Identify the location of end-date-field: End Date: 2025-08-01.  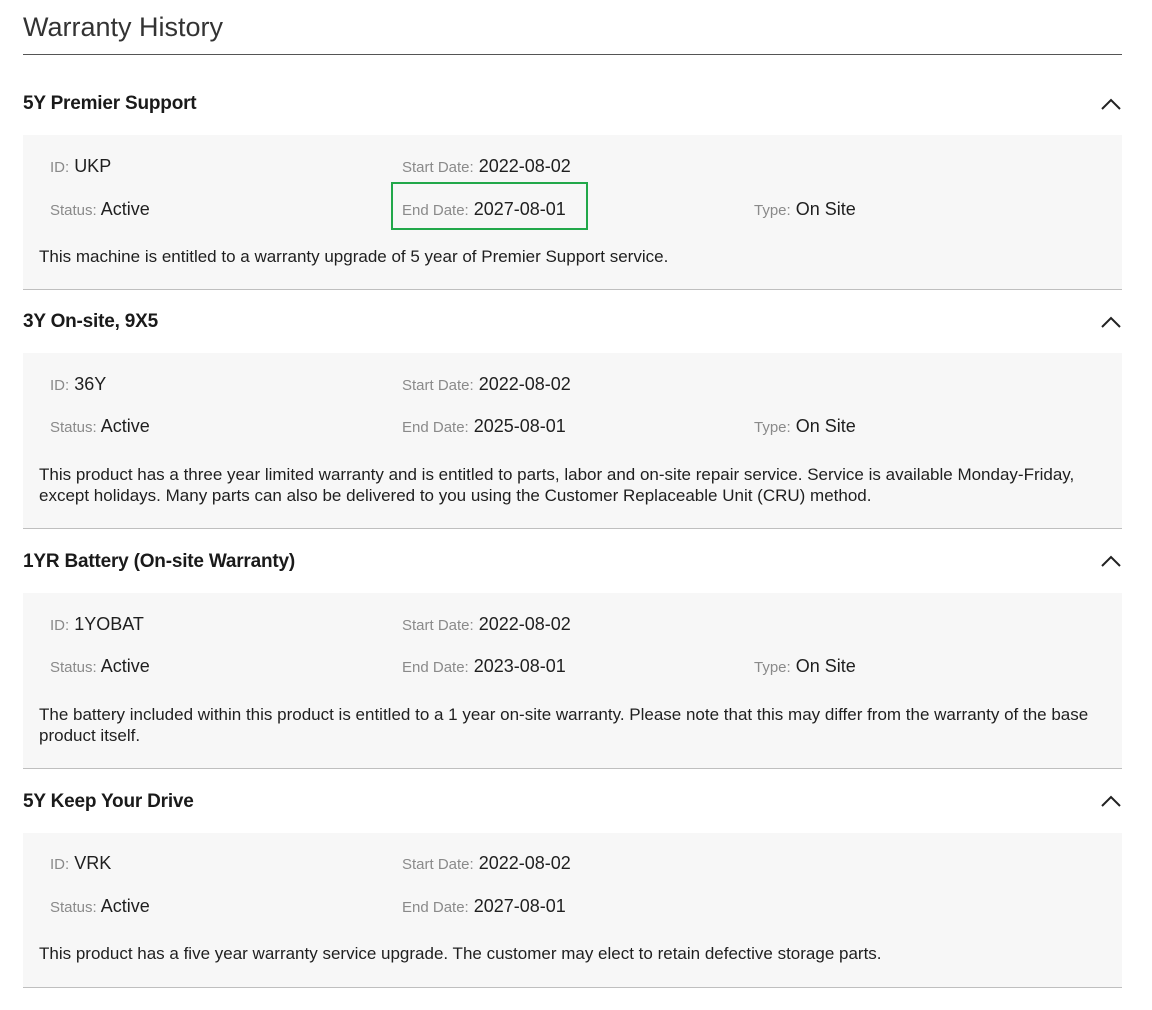
(484, 426).